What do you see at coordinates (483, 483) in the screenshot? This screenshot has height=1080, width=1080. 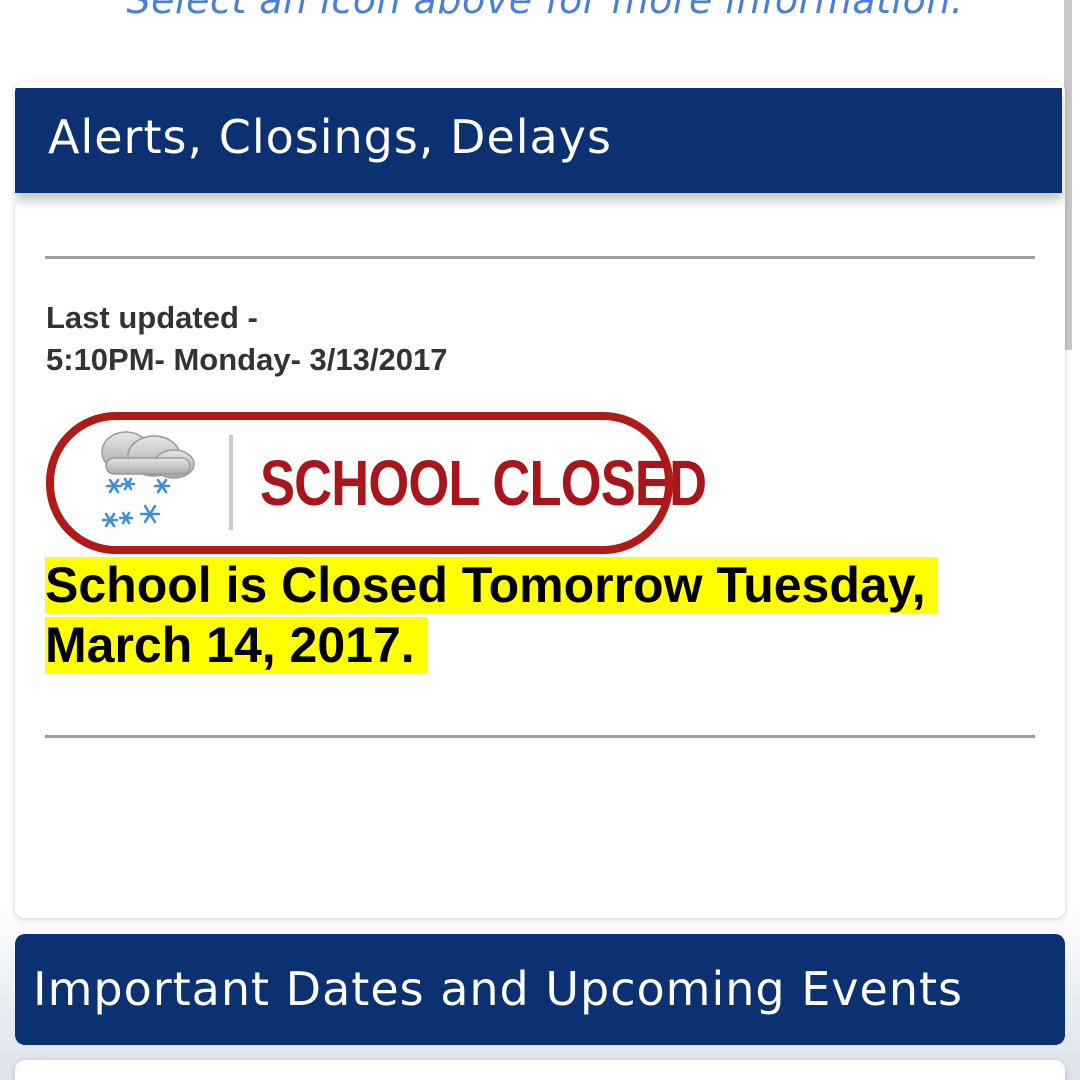 I see `school-closed-text: SCHOOL CLOSED` at bounding box center [483, 483].